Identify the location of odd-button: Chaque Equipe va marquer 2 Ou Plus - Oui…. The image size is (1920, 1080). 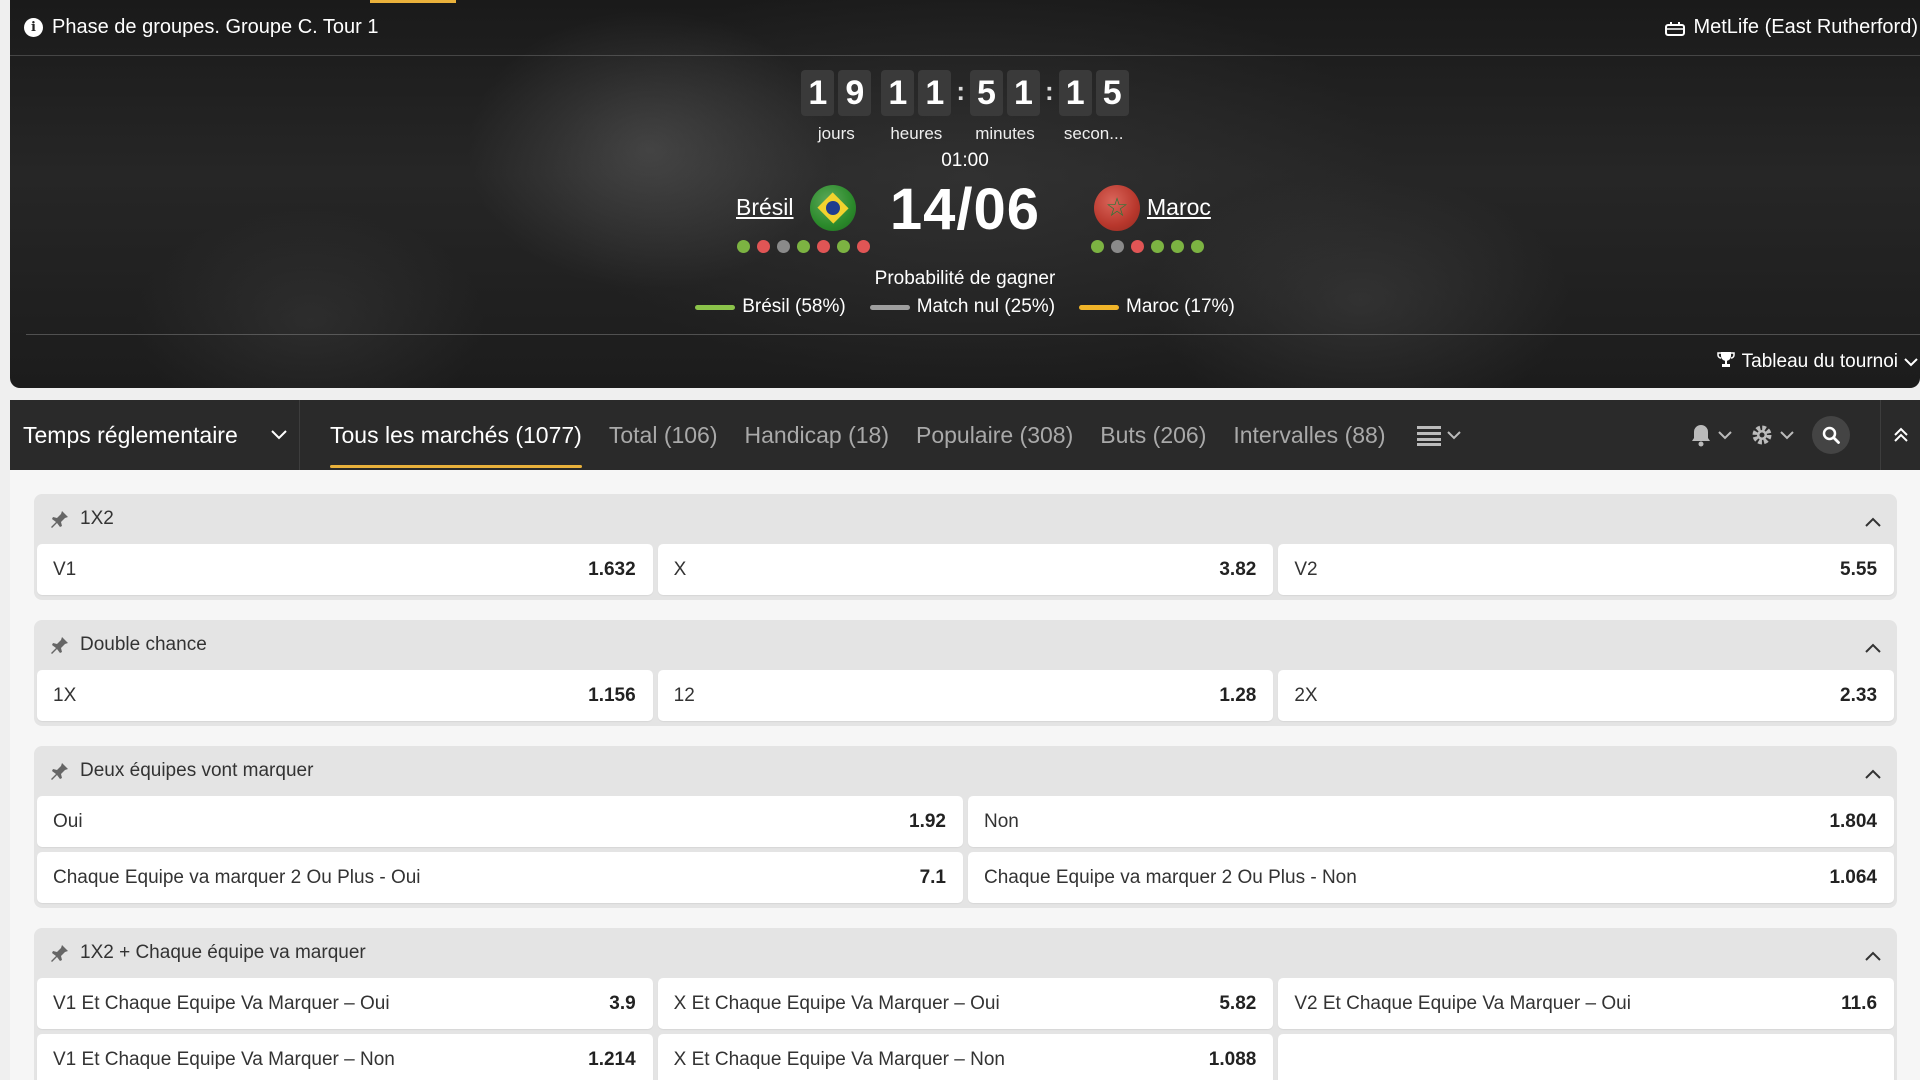
(500, 877).